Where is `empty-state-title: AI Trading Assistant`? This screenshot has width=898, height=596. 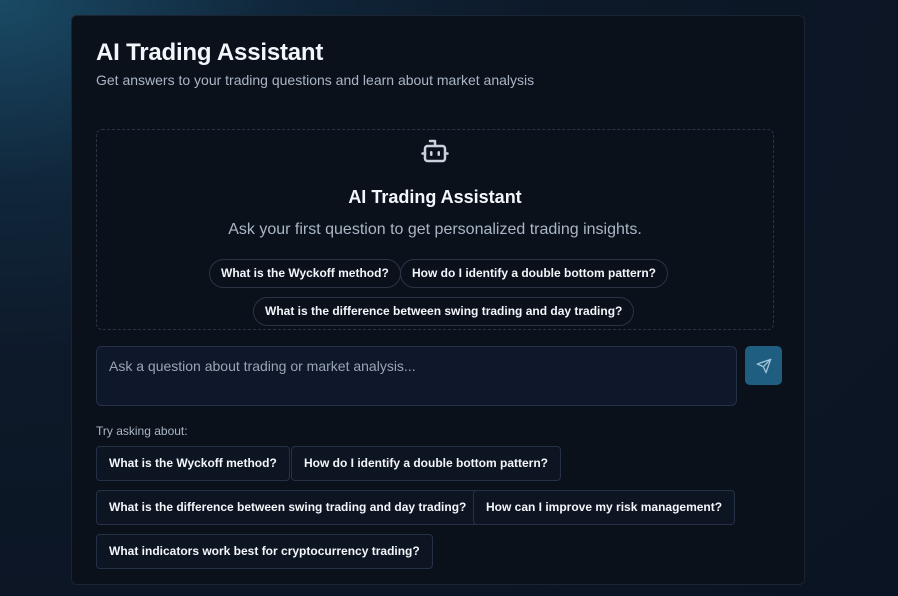 empty-state-title: AI Trading Assistant is located at coordinates (435, 197).